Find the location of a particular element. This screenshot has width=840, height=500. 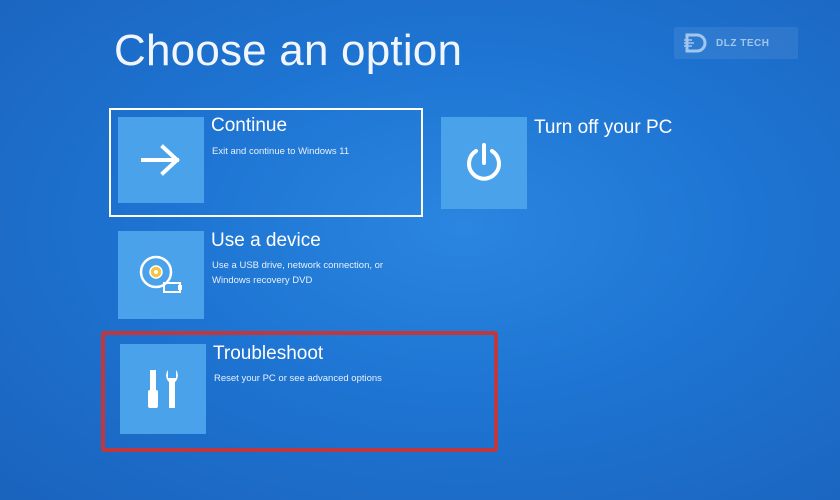

use-device-description-line-1: Use a USB drive, network connection, or is located at coordinates (298, 265).